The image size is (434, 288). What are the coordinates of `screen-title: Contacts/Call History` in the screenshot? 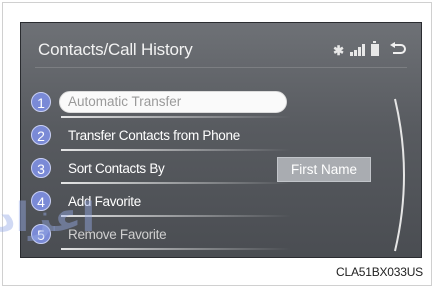 It's located at (115, 49).